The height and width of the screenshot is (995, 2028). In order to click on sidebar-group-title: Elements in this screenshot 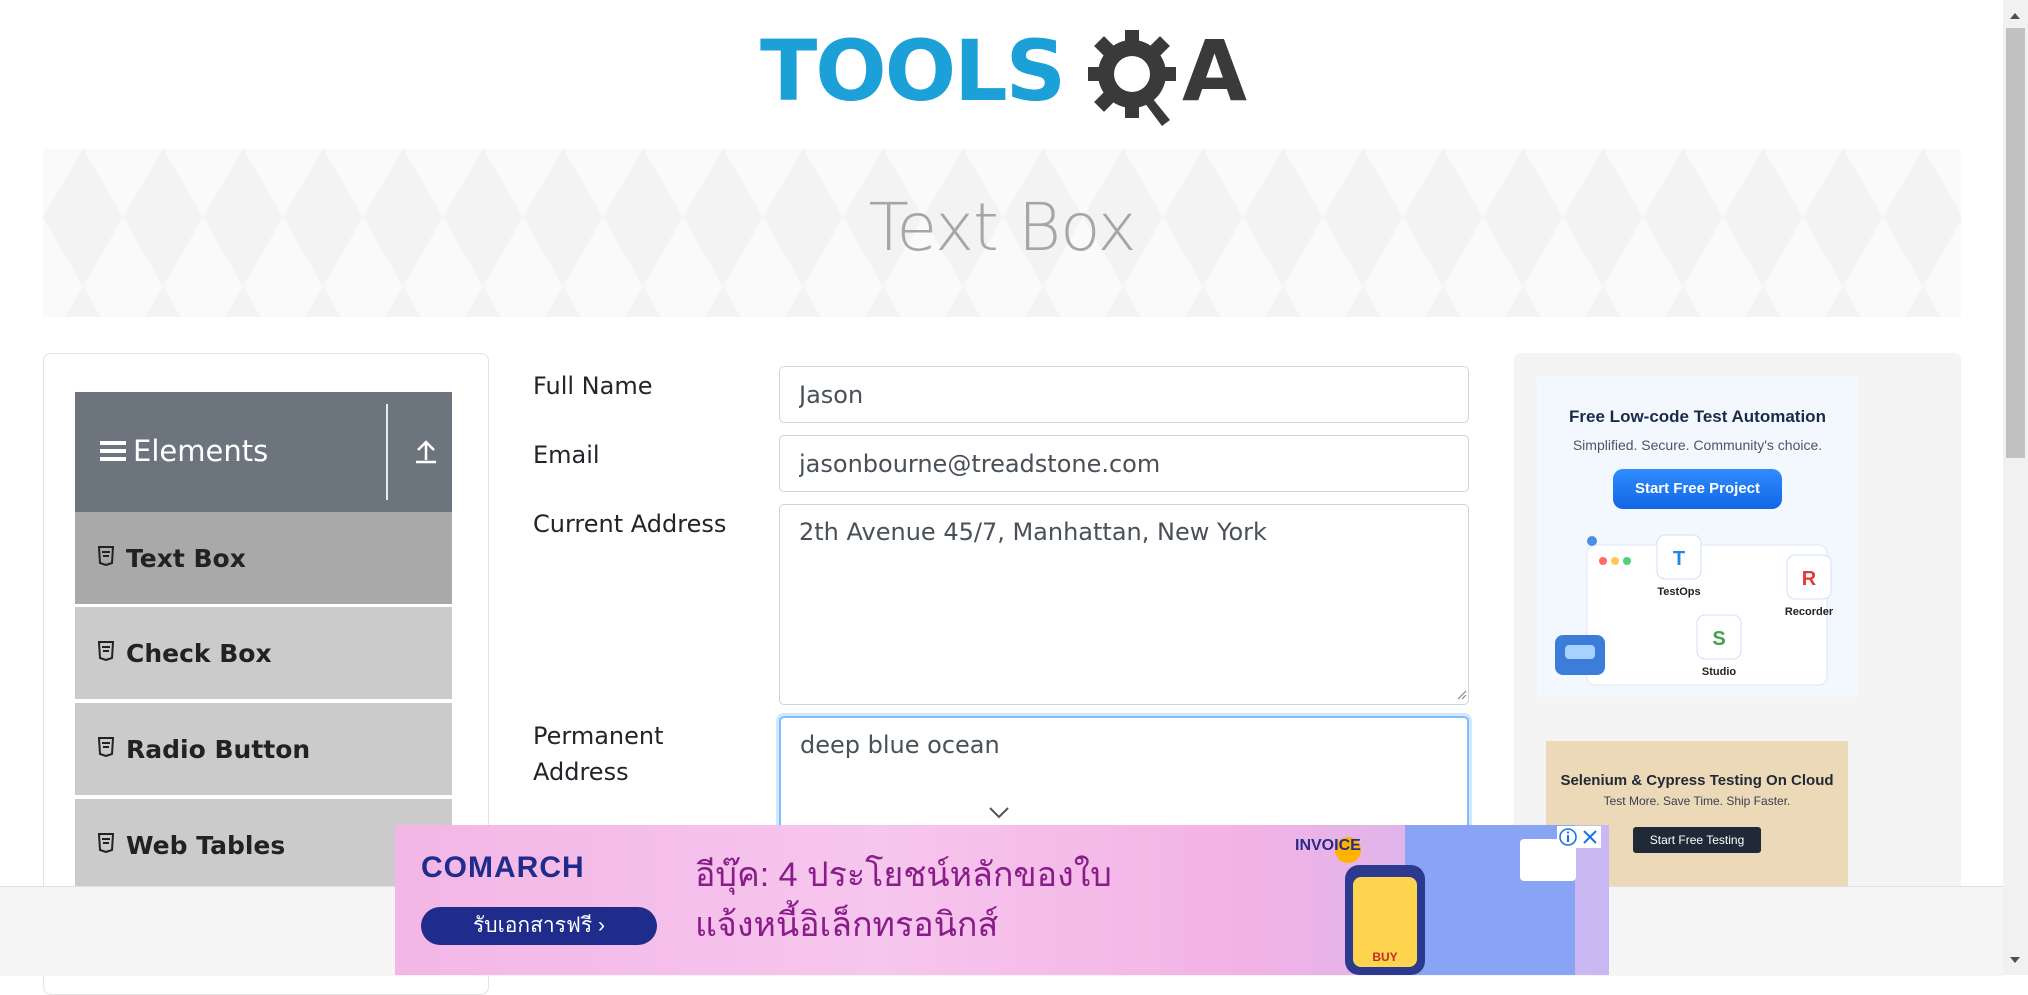, I will do `click(201, 451)`.